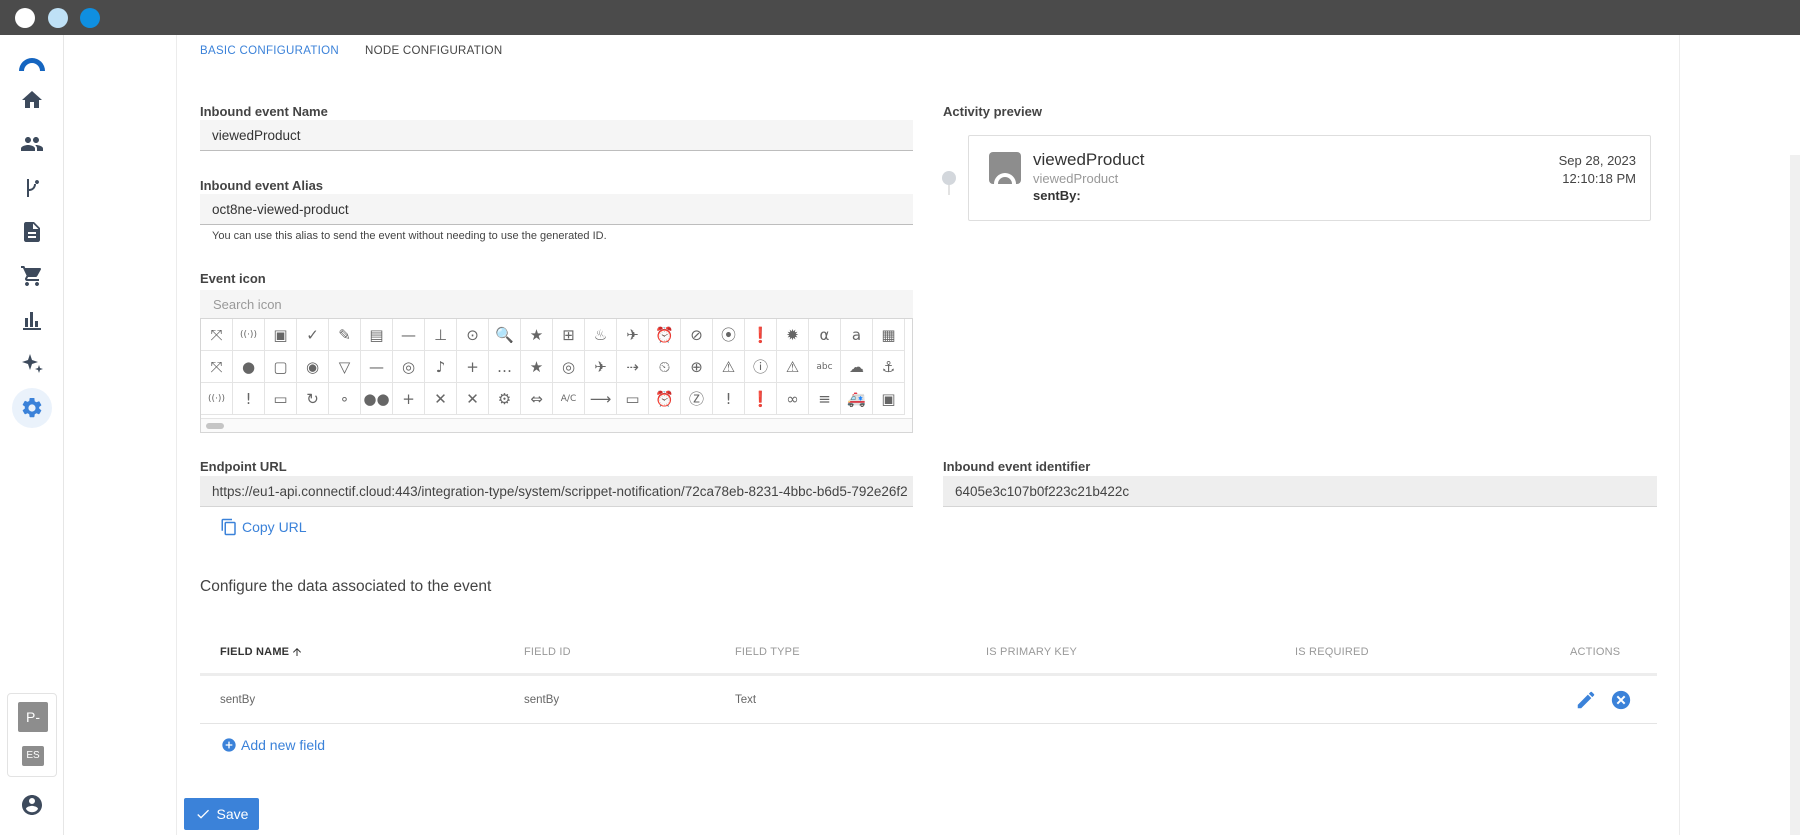 Image resolution: width=1800 pixels, height=835 pixels. I want to click on icon-option: ≡, so click(825, 399).